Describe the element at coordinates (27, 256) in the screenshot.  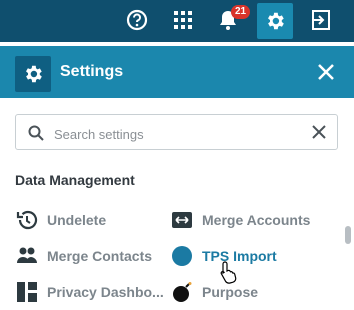
I see `people-icon` at that location.